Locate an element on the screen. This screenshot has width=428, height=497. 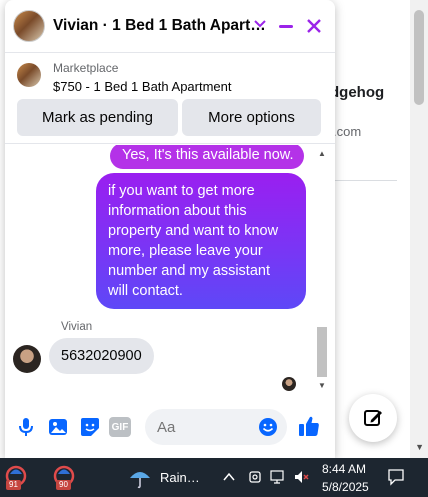
background-heading: dgehog is located at coordinates (357, 92).